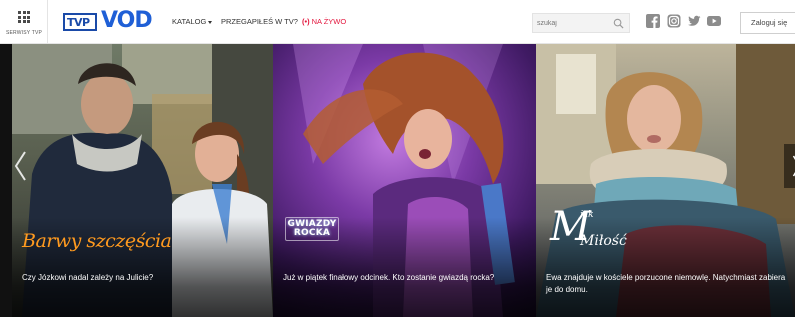  What do you see at coordinates (21, 166) in the screenshot?
I see `carousel-prev-arrow-icon` at bounding box center [21, 166].